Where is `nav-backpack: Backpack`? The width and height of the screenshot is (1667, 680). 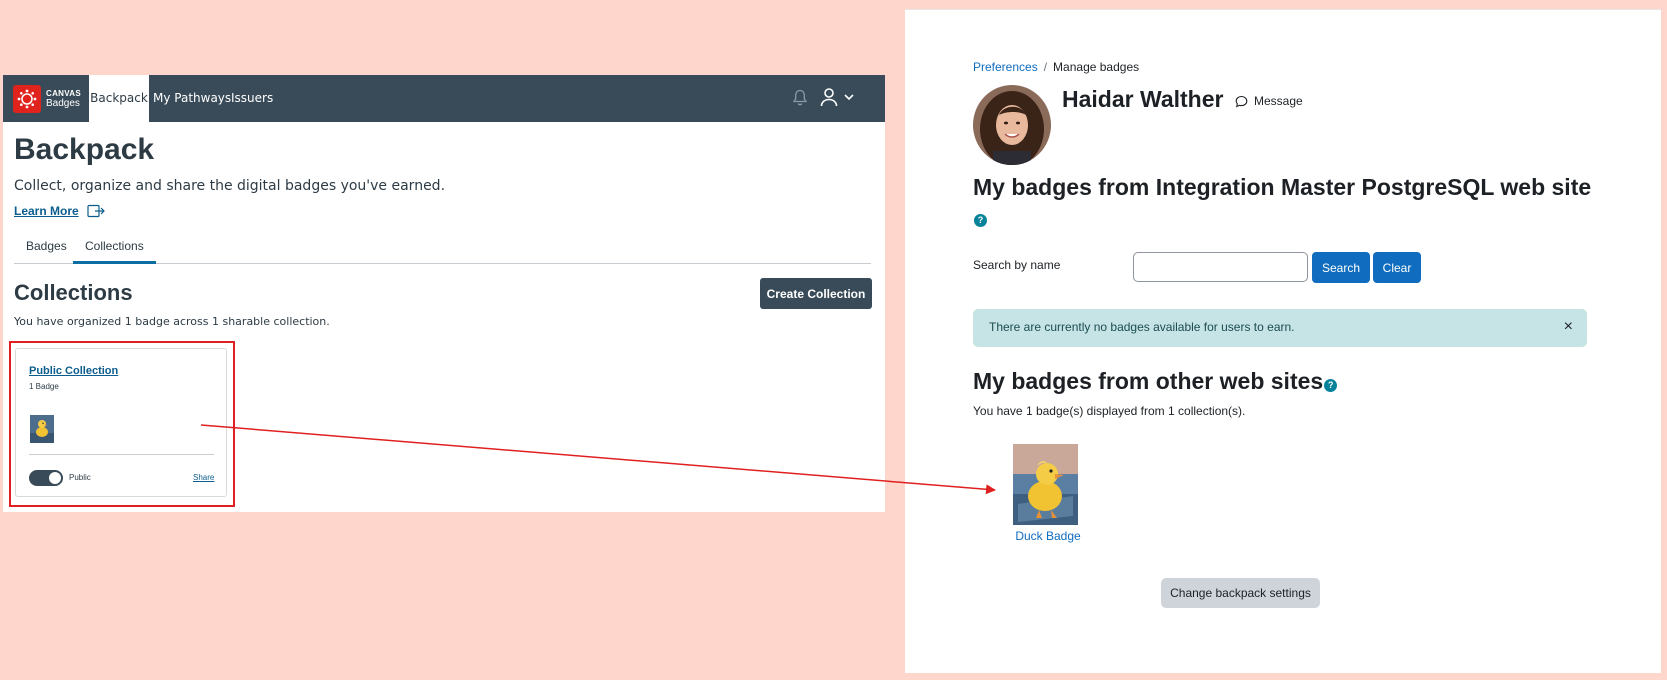 nav-backpack: Backpack is located at coordinates (119, 98).